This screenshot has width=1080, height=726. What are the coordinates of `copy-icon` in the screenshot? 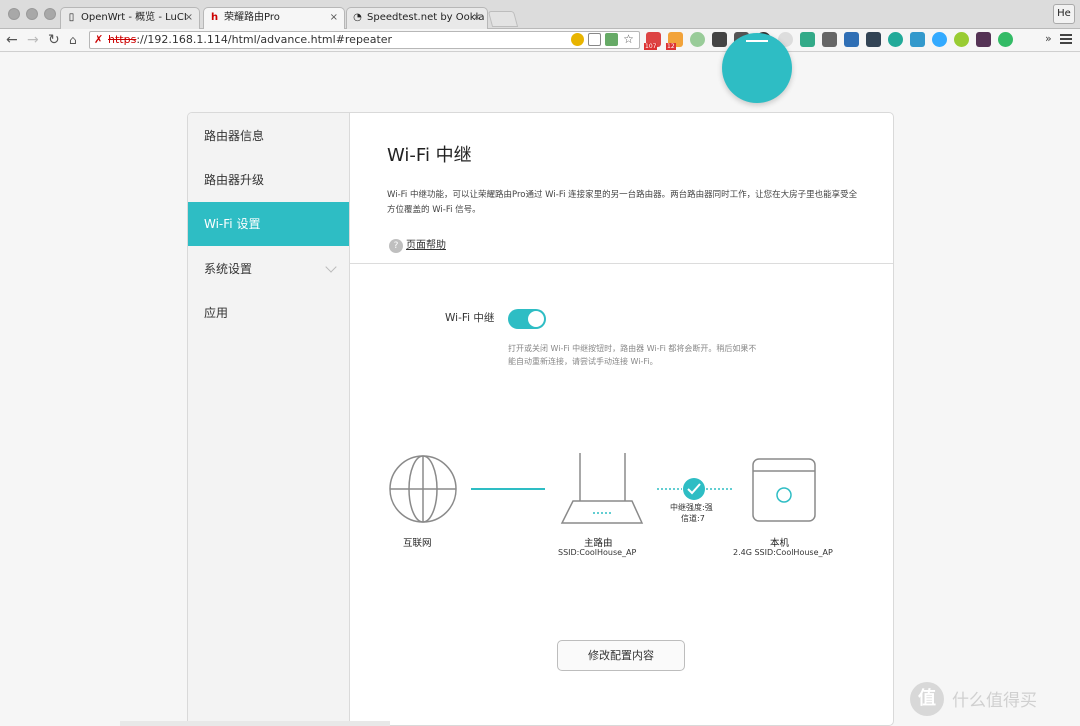 It's located at (594, 39).